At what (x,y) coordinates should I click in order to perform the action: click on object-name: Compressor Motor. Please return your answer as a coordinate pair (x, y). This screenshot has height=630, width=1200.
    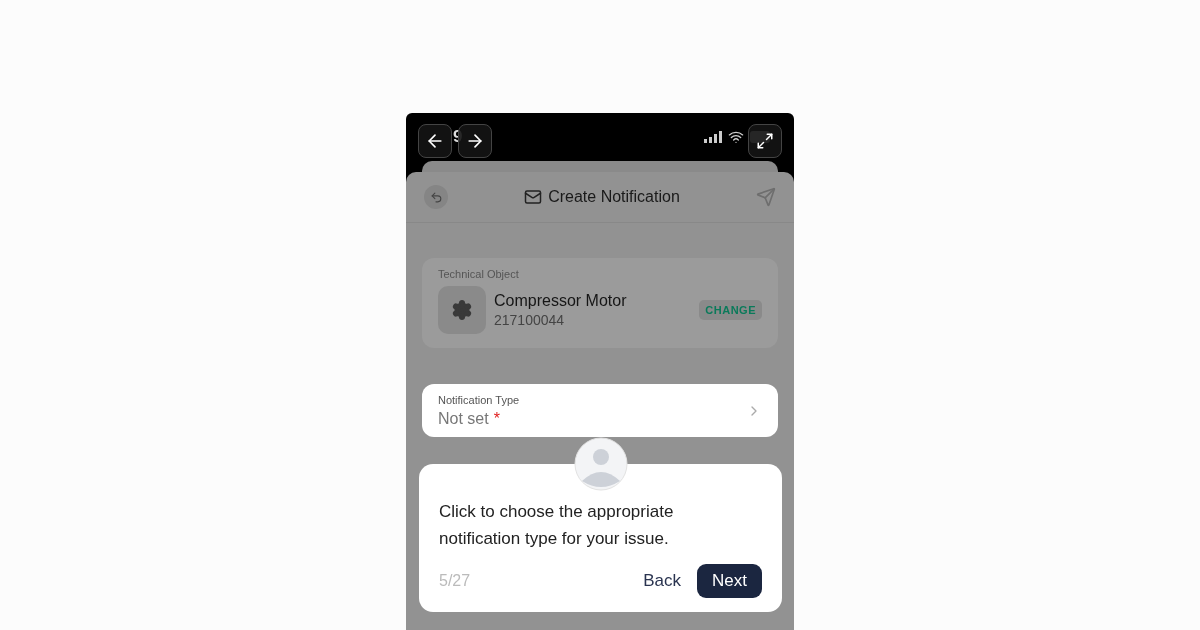
    Looking at the image, I should click on (561, 301).